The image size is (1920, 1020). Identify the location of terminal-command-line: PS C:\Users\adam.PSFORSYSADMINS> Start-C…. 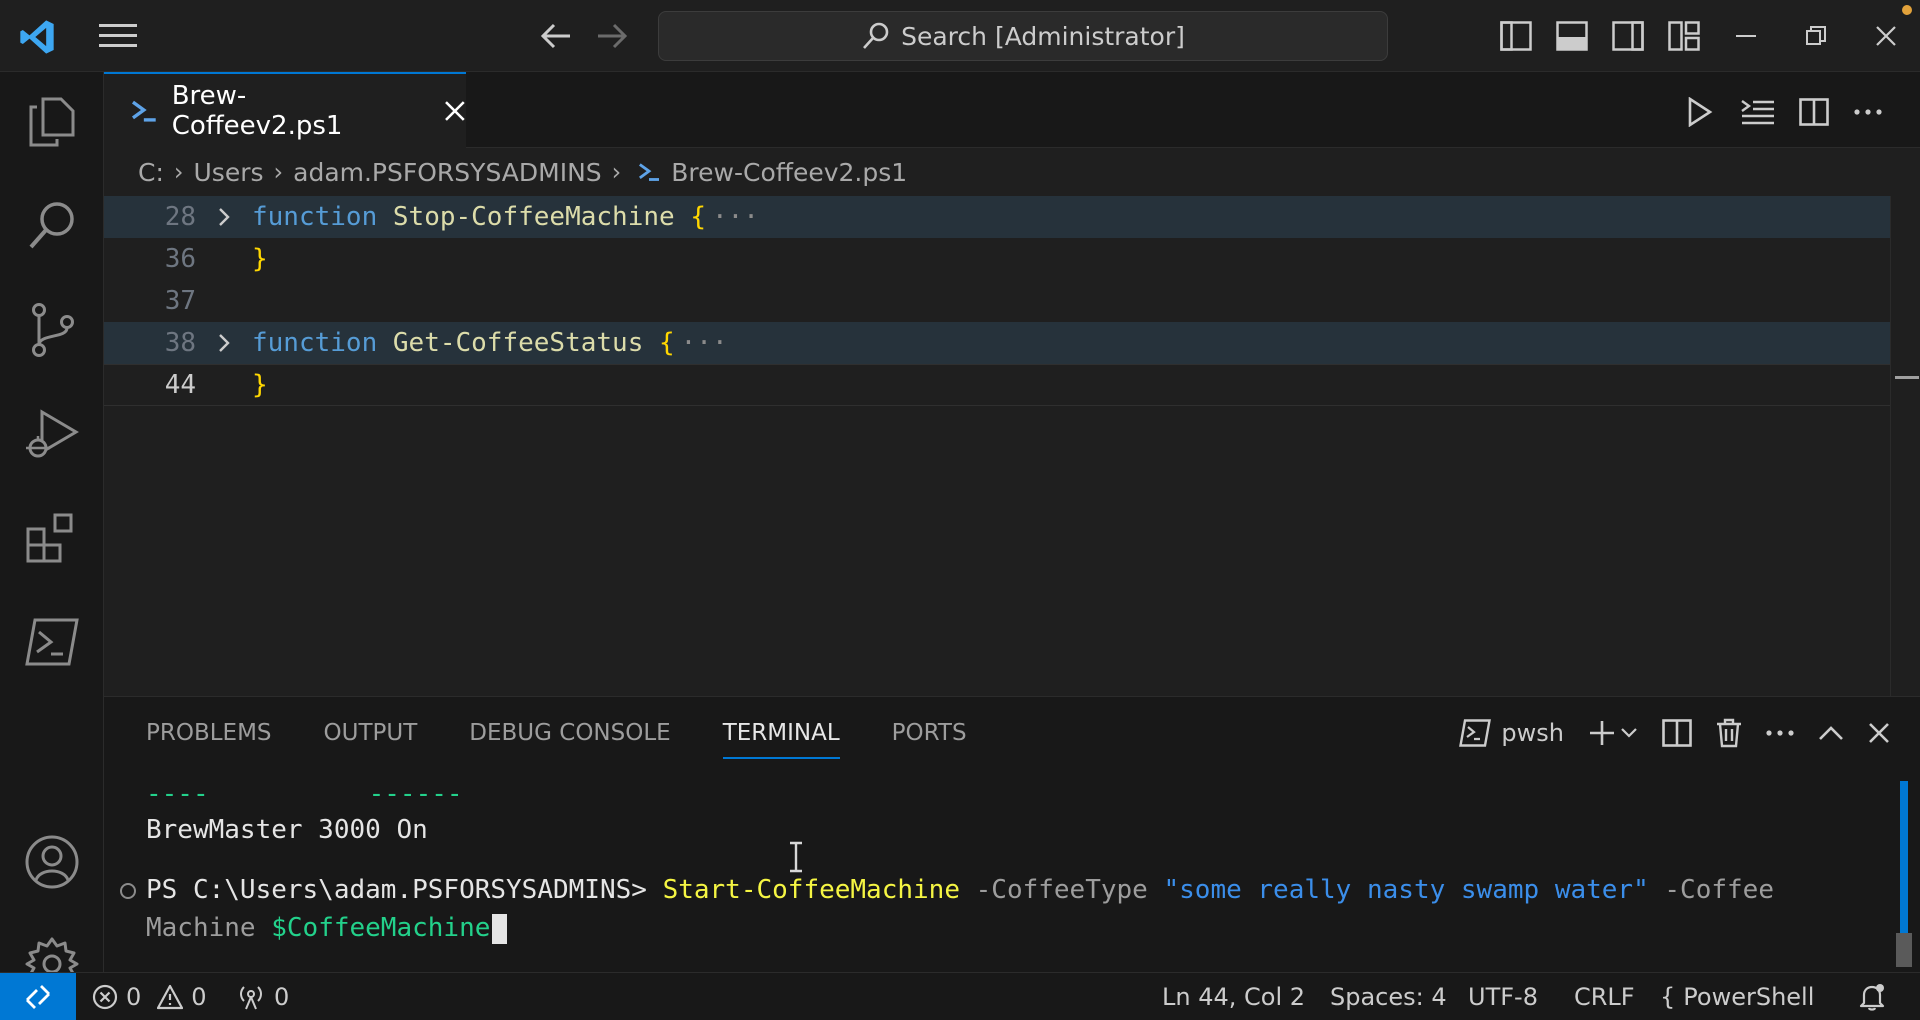
(960, 890).